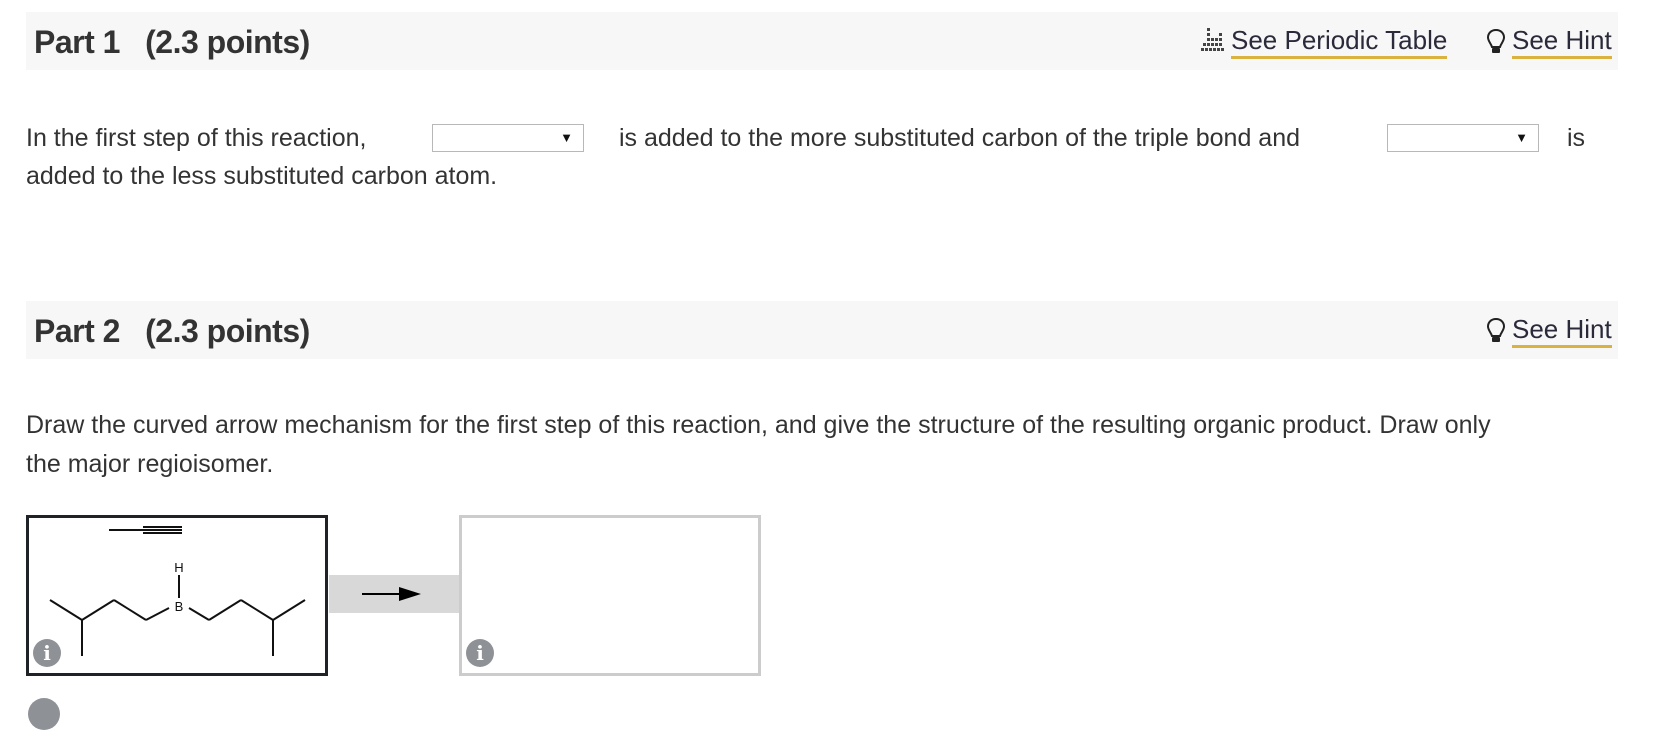 The image size is (1674, 730). Describe the element at coordinates (1339, 40) in the screenshot. I see `see-periodic-table-label: See Periodic Table` at that location.